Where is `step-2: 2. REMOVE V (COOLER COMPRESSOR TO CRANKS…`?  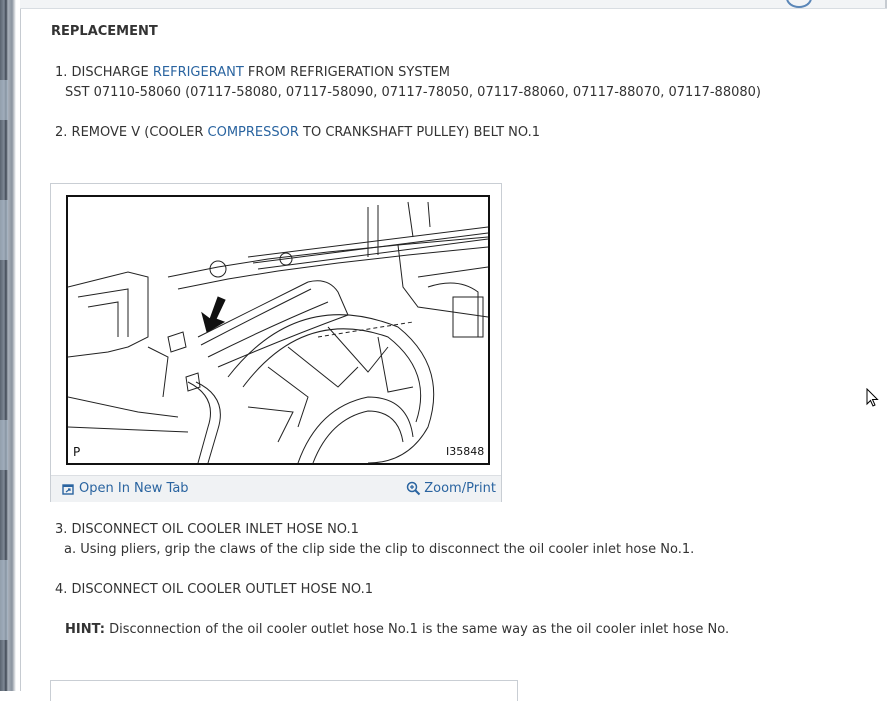
step-2: 2. REMOVE V (COOLER COMPRESSOR TO CRANKS… is located at coordinates (298, 132).